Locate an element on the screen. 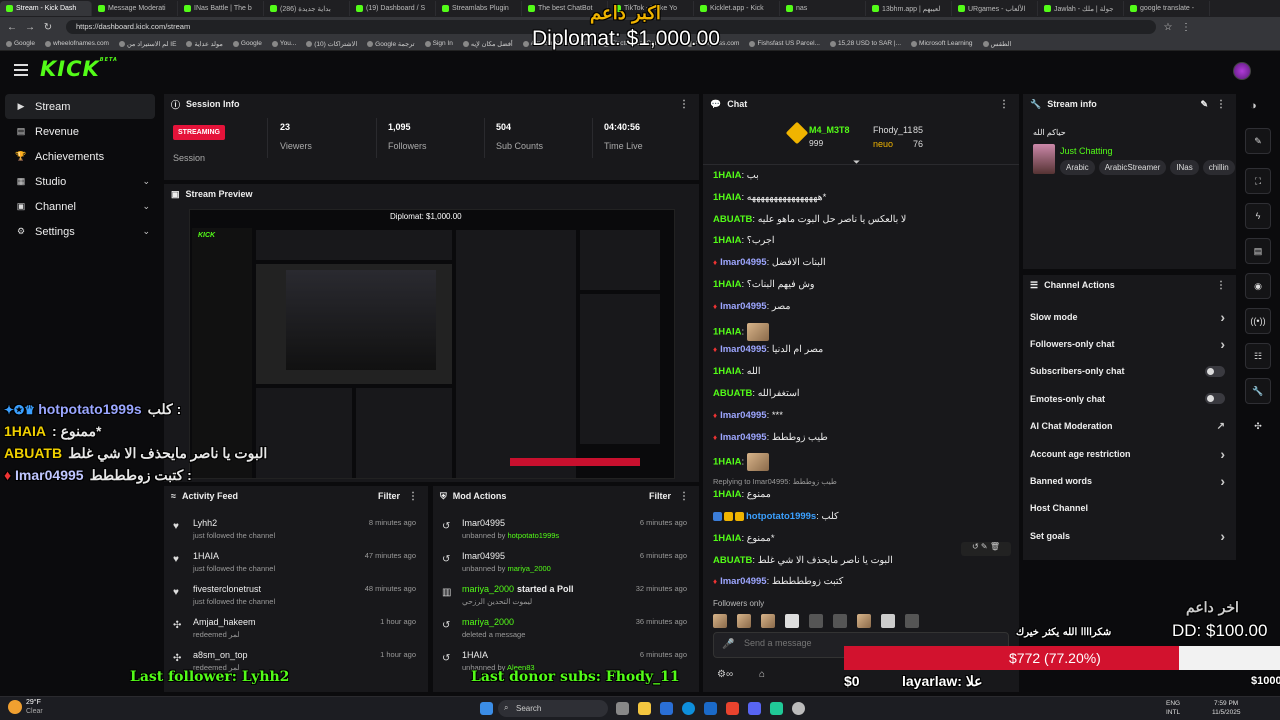 This screenshot has height=720, width=1280. browser-tab: google translate - is located at coordinates (1167, 8).